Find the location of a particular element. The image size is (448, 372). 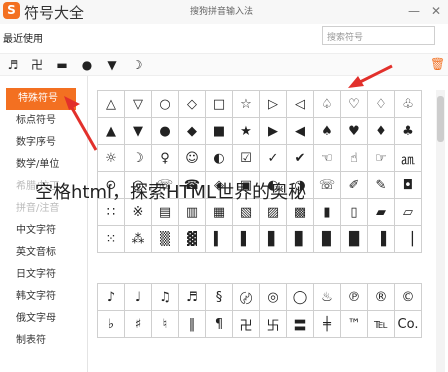

annotation-arrow-right is located at coordinates (376, 74).